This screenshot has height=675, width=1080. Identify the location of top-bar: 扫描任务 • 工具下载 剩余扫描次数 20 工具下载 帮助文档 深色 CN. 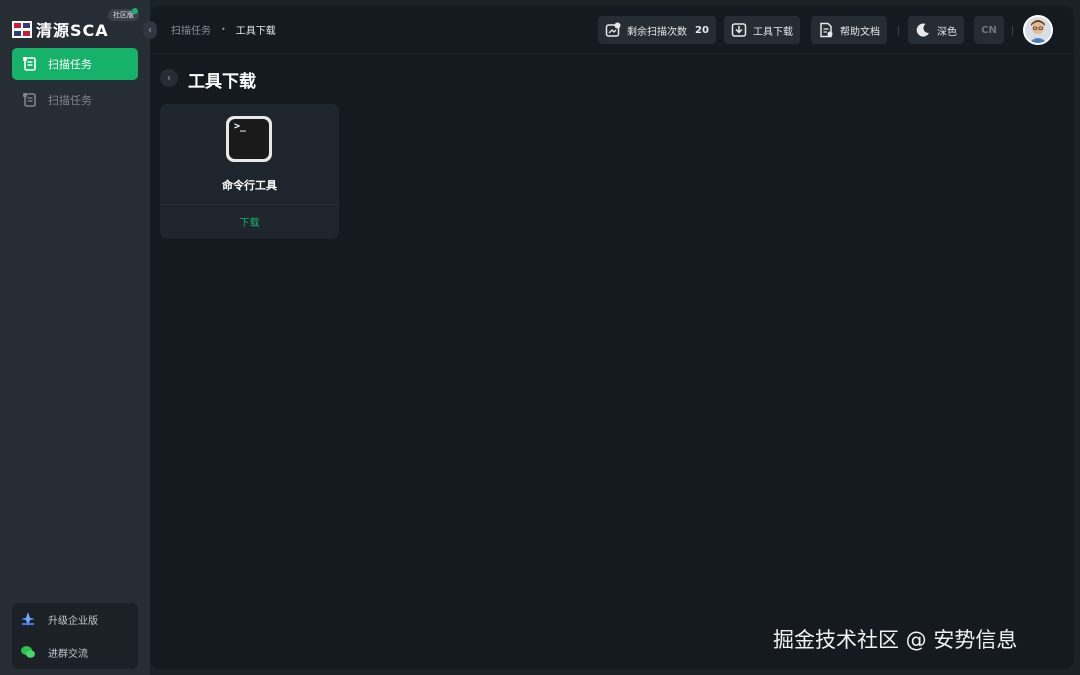
(612, 30).